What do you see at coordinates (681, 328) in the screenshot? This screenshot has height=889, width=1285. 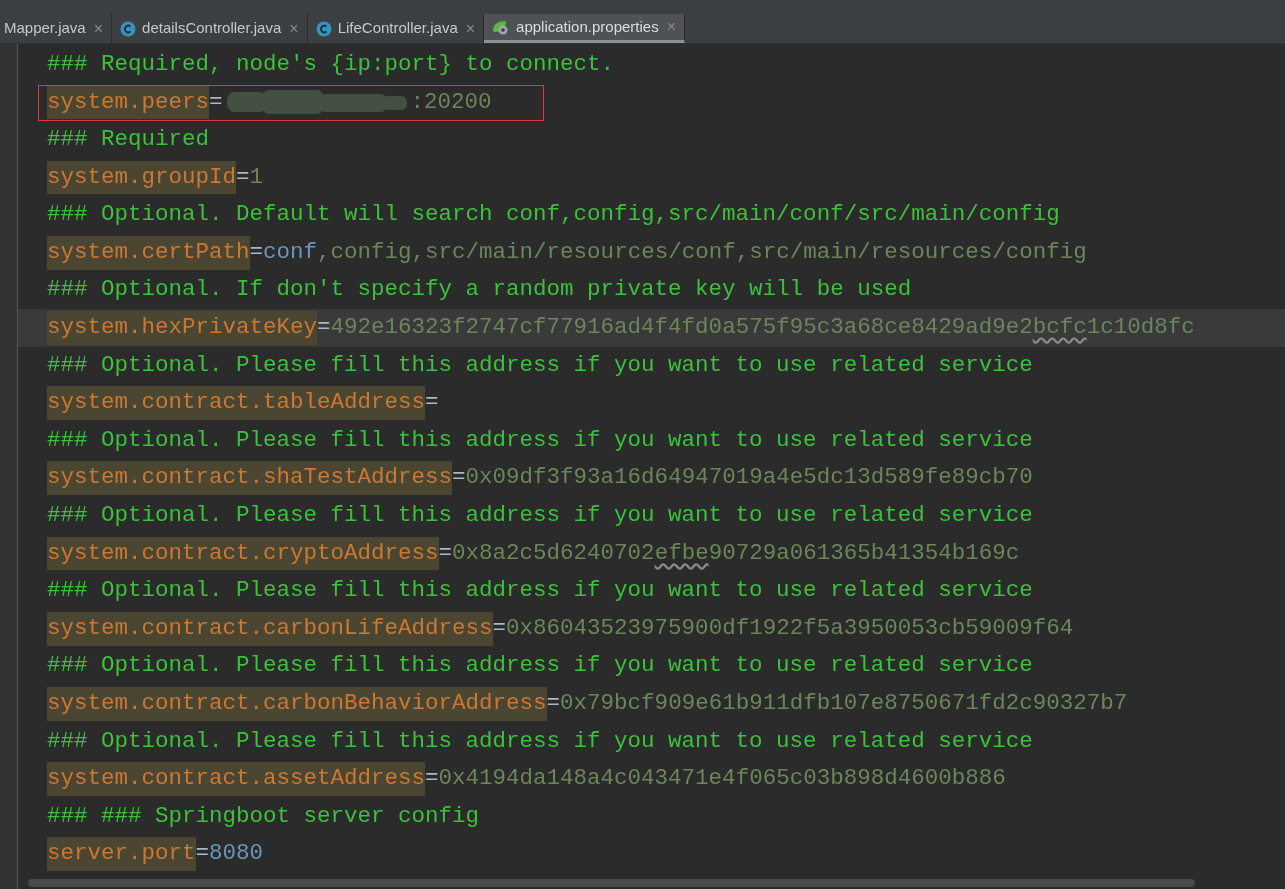 I see `property-value: 492e16323f2747cf77916ad4f4fd0a575f95c3a68ce8429ad9e2` at bounding box center [681, 328].